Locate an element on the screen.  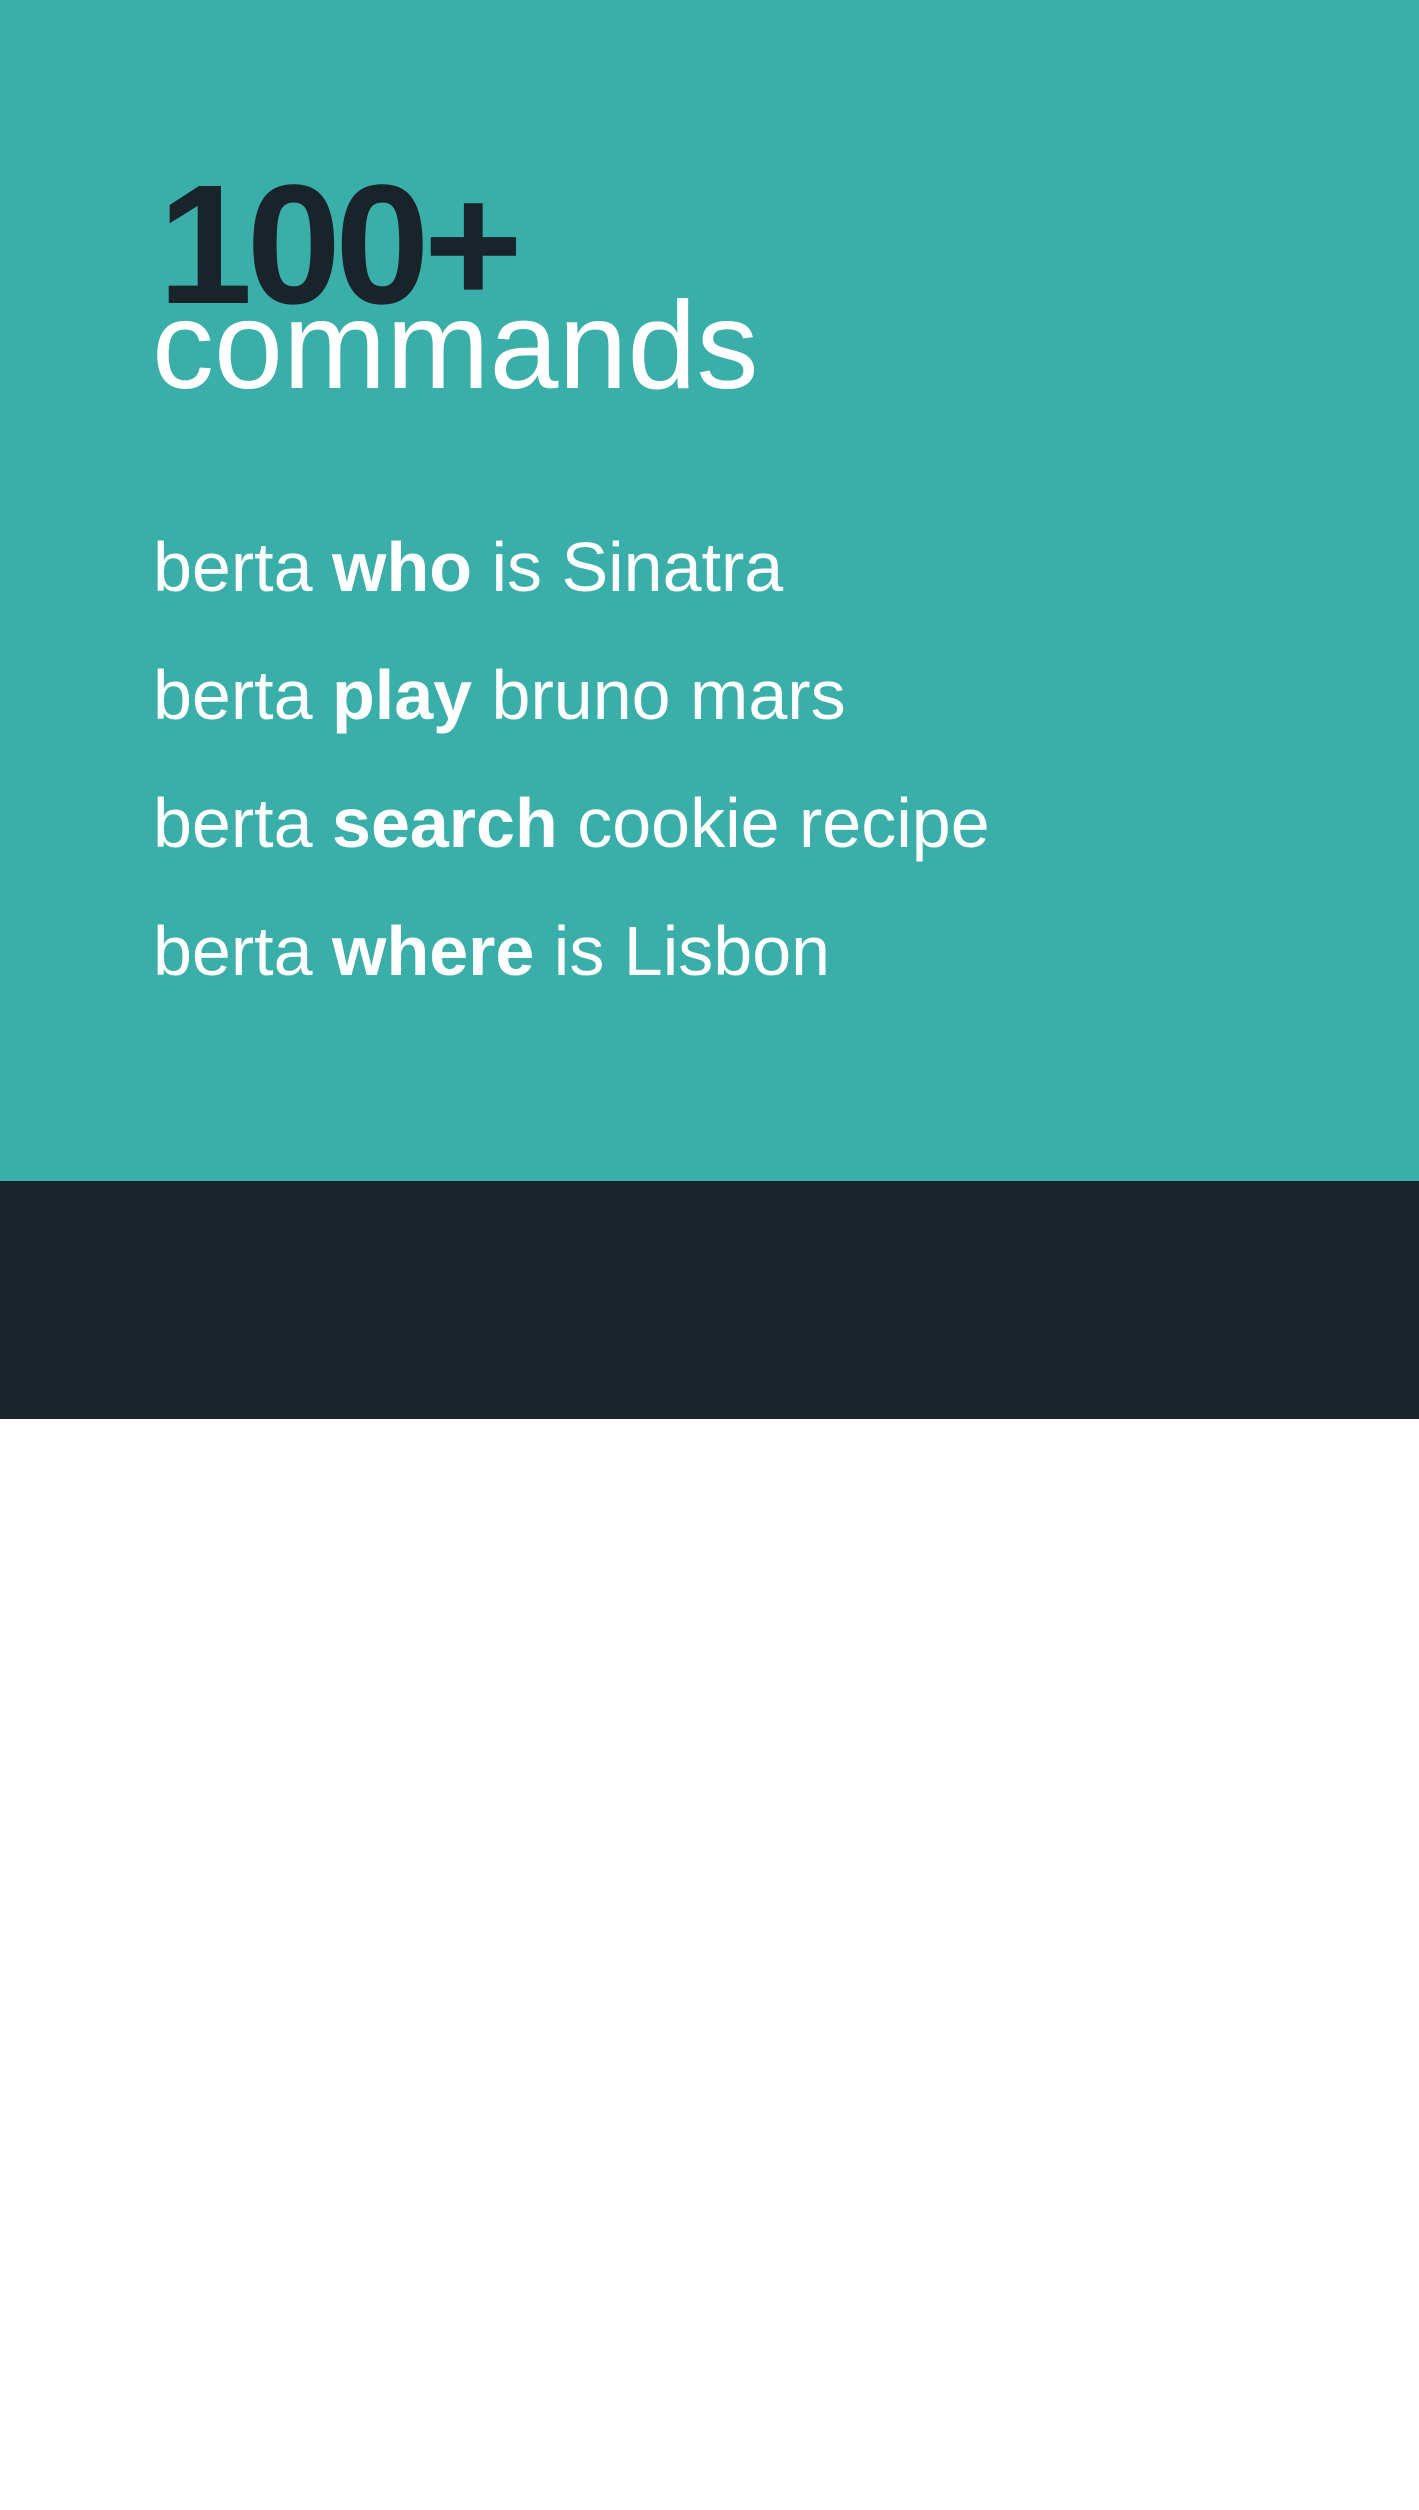
footer-label: SMART SPEAKER is located at coordinates (404, 2477).